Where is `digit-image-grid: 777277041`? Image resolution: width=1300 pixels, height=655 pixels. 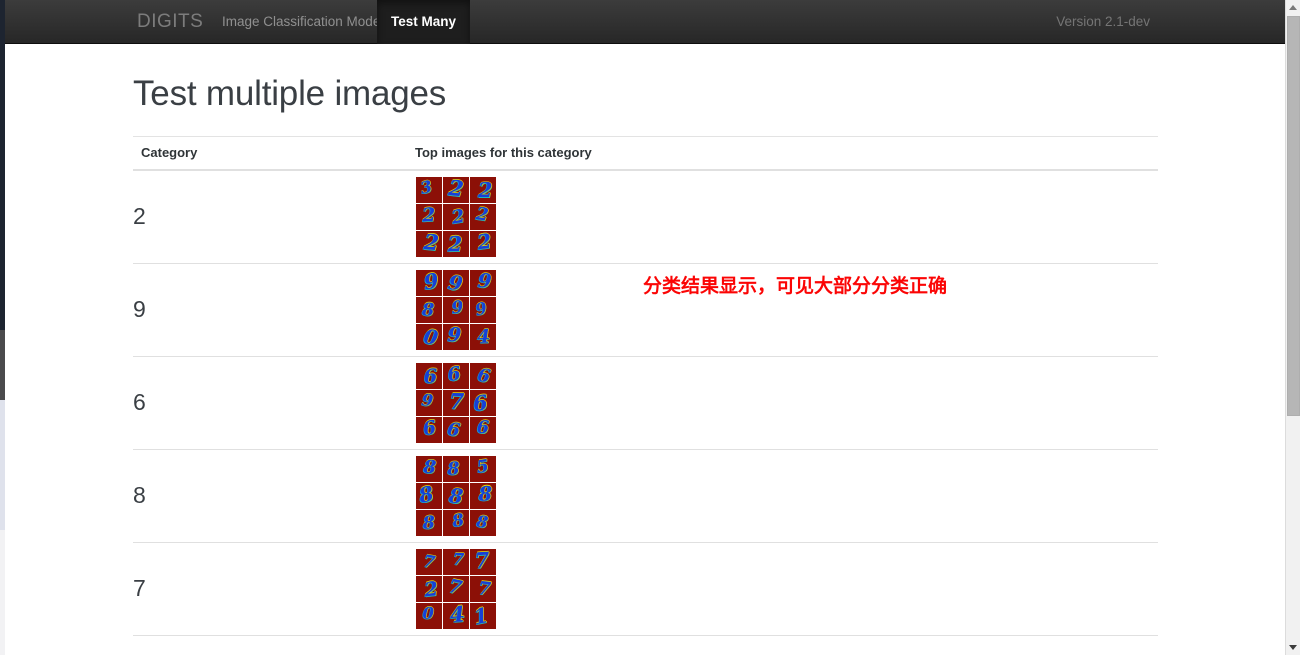
digit-image-grid: 777277041 is located at coordinates (456, 588).